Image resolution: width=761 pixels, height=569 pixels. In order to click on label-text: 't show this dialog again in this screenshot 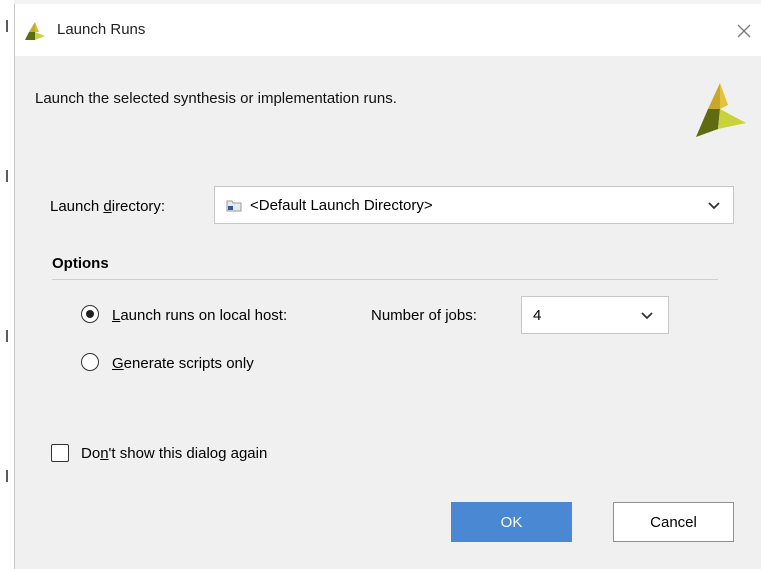, I will do `click(188, 453)`.